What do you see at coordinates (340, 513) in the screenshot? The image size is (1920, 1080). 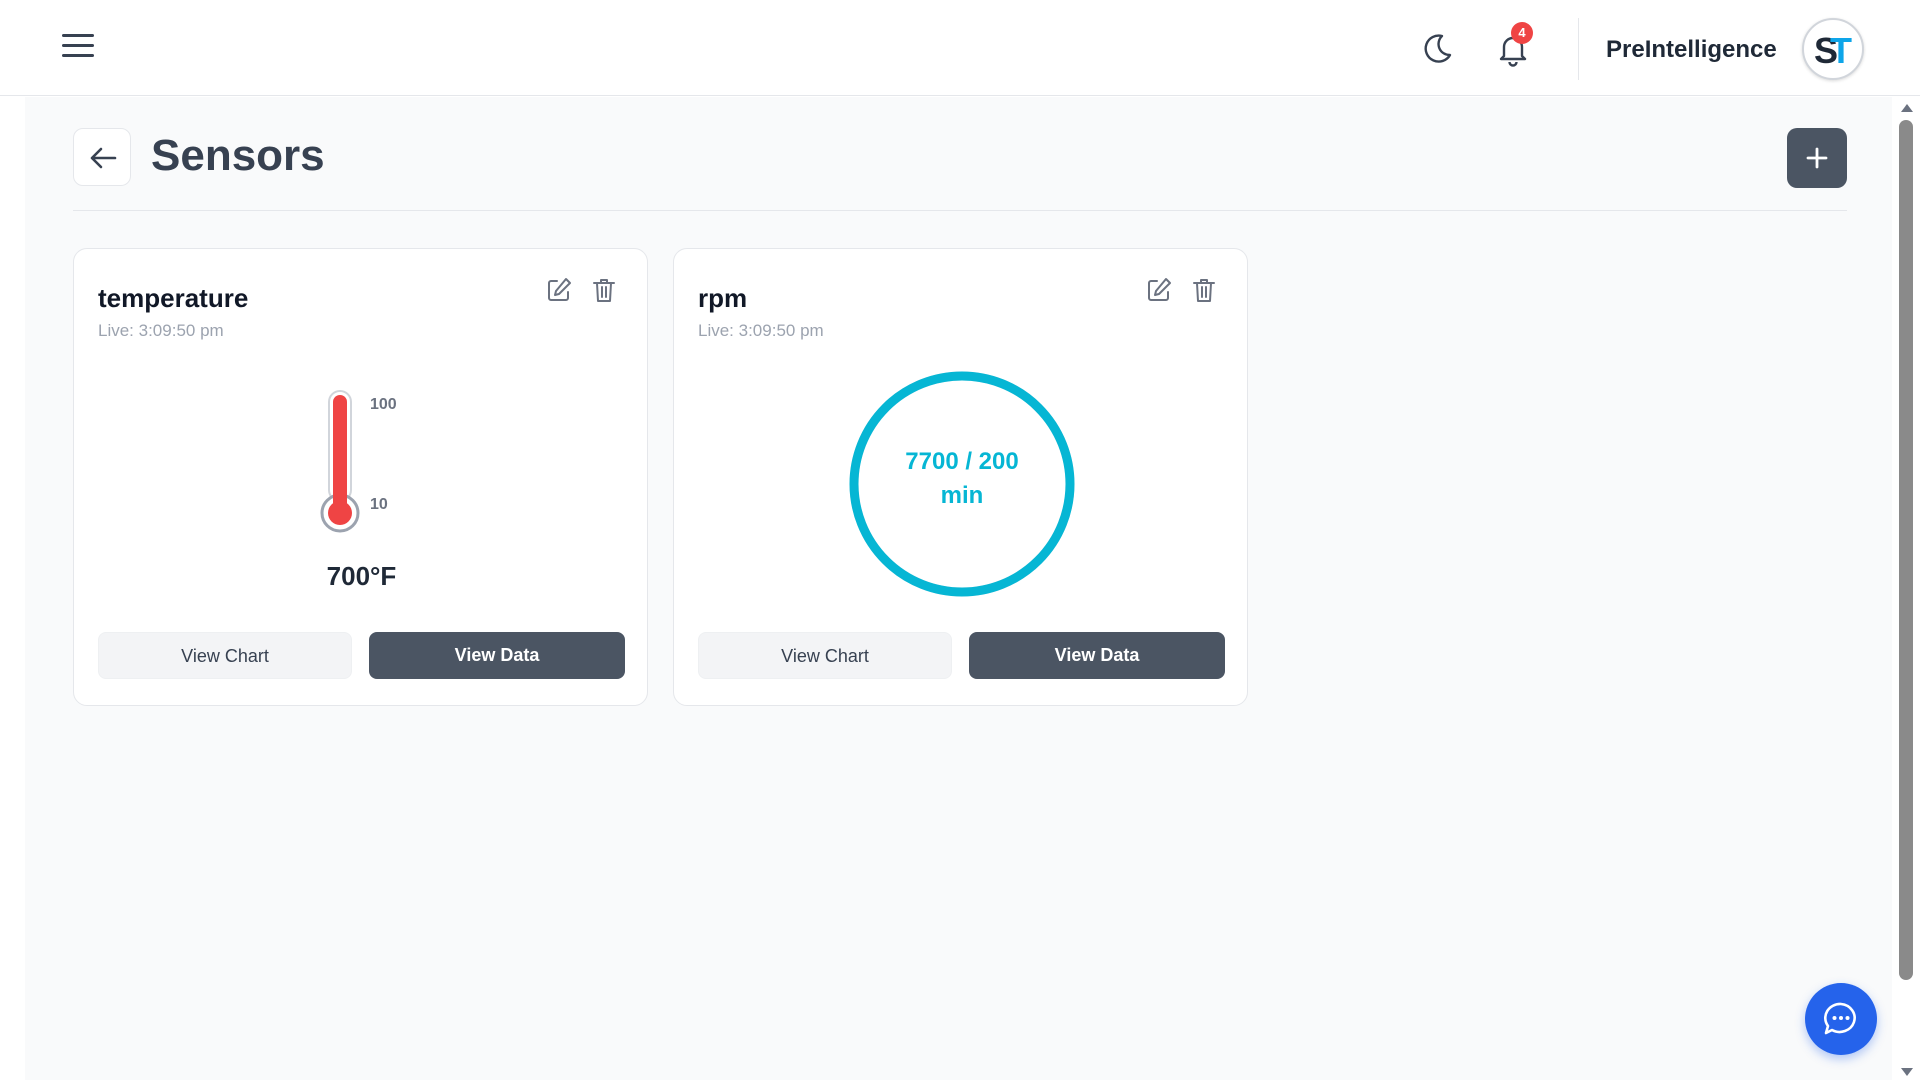 I see `thermometer-bulb` at bounding box center [340, 513].